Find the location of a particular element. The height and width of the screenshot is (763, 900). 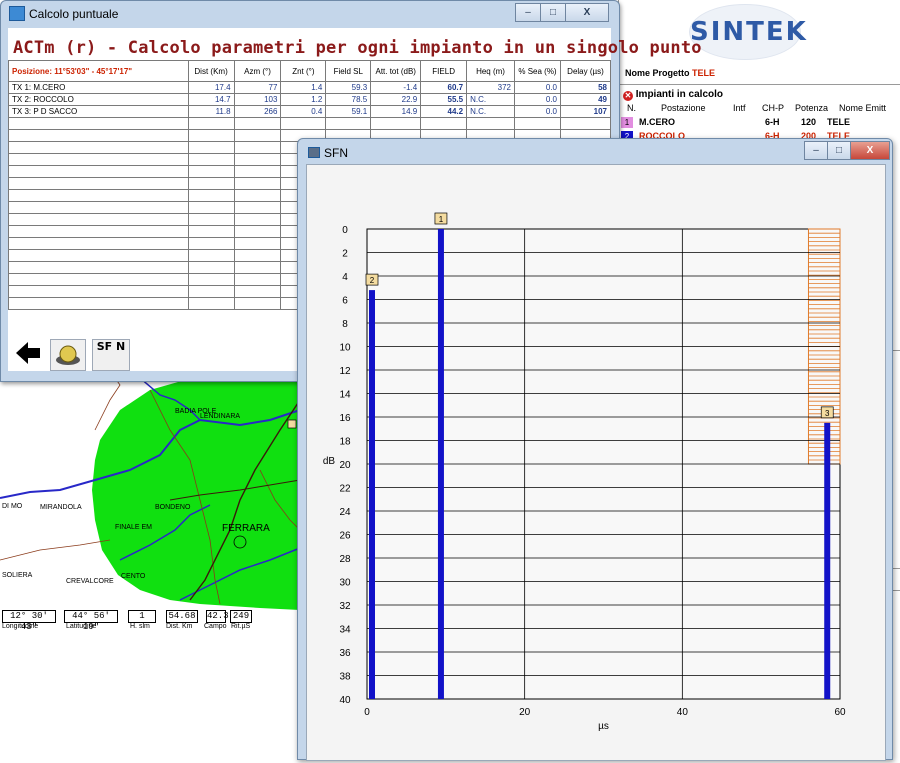

sfn-bar-label: 3 is located at coordinates (827, 413).